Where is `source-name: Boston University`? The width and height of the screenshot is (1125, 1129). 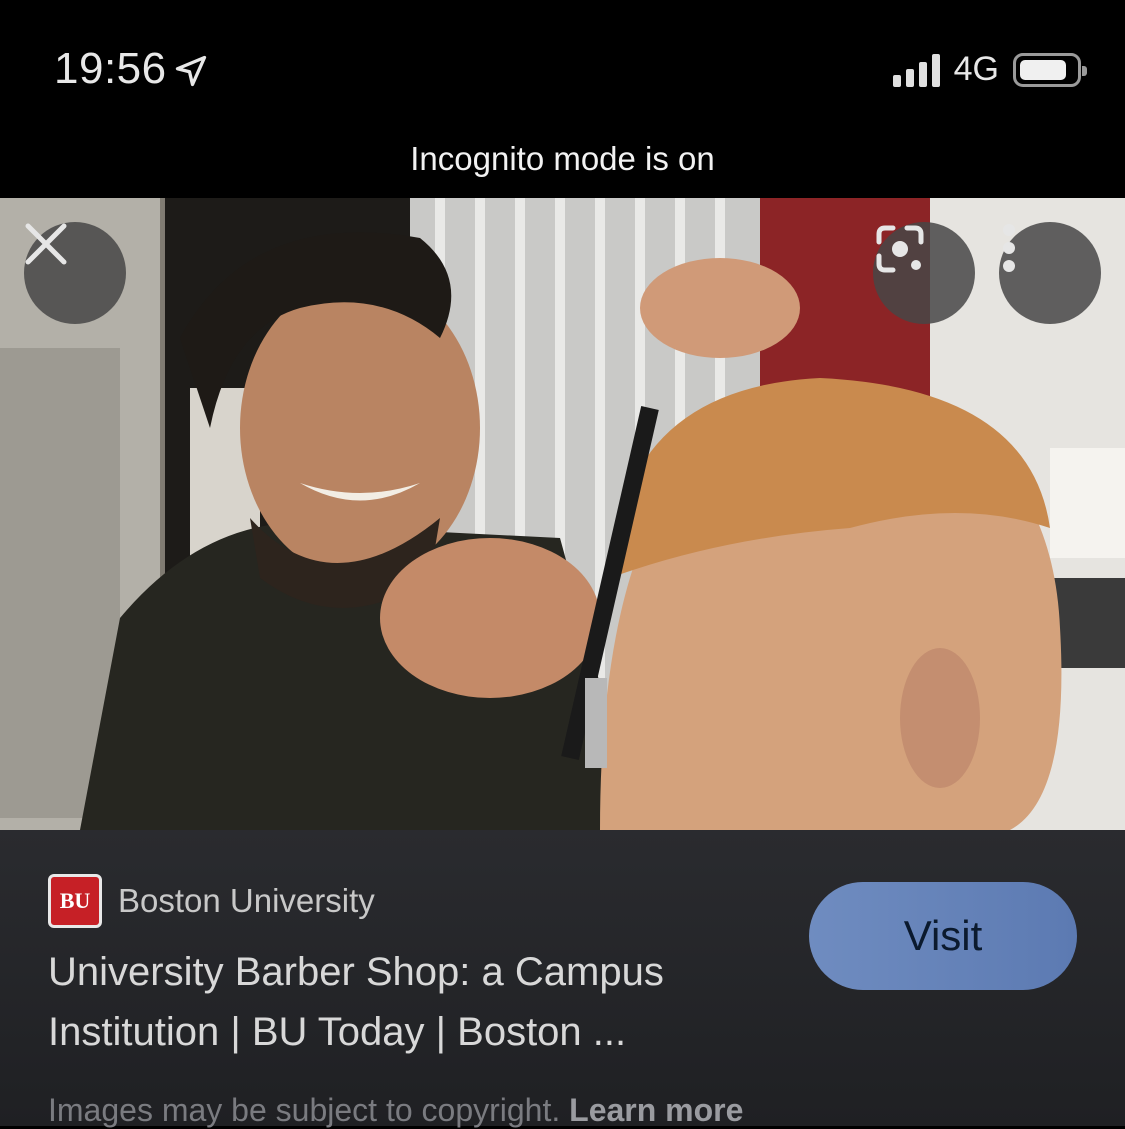
source-name: Boston University is located at coordinates (246, 900).